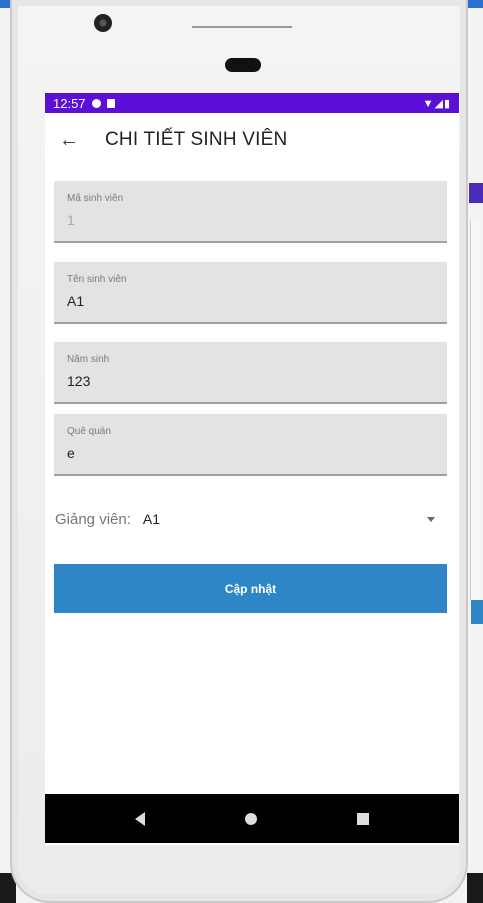 This screenshot has width=483, height=903. I want to click on back-arrow-icon: ←, so click(82, 140).